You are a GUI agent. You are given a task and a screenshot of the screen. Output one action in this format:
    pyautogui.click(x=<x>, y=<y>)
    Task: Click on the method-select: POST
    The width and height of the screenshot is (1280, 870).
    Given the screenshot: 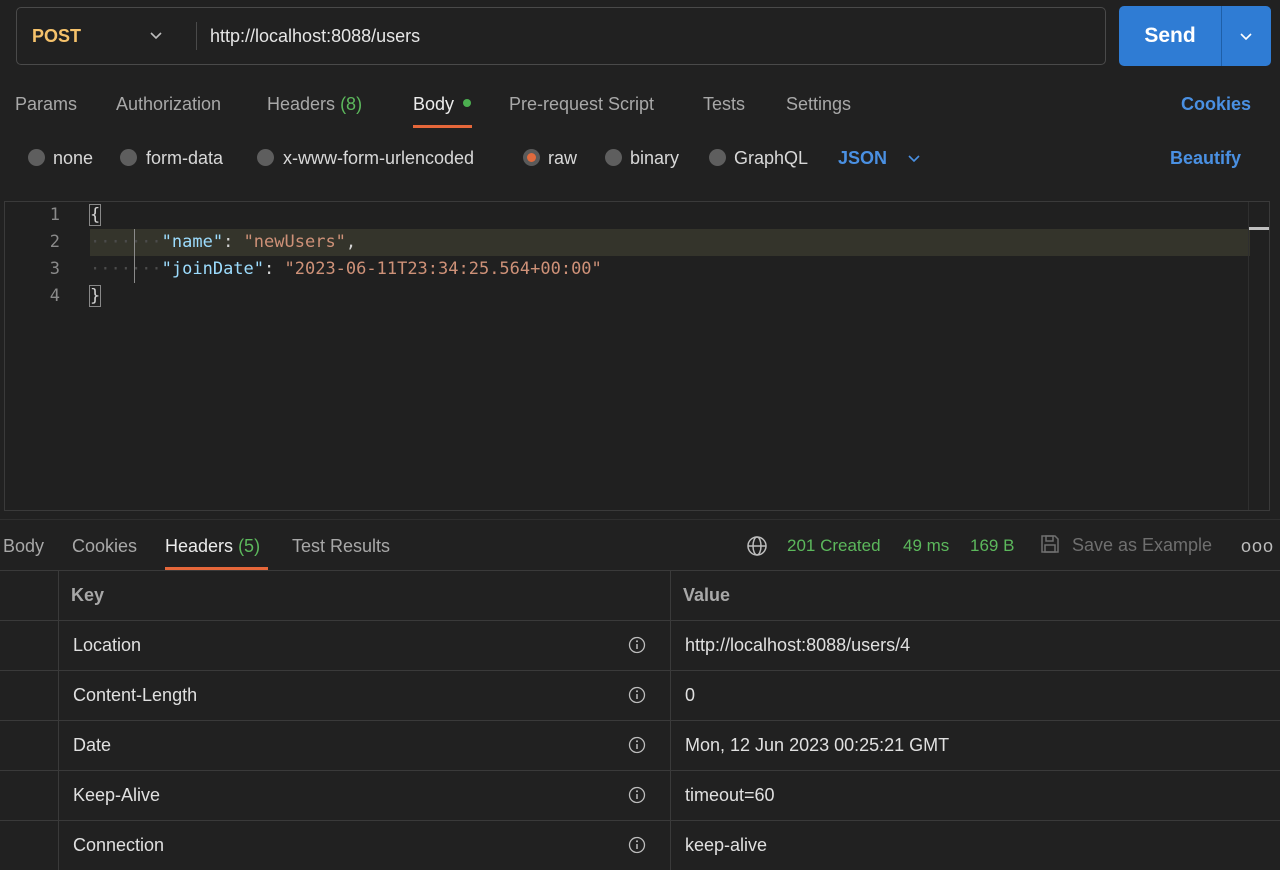 What is the action you would take?
    pyautogui.click(x=56, y=36)
    